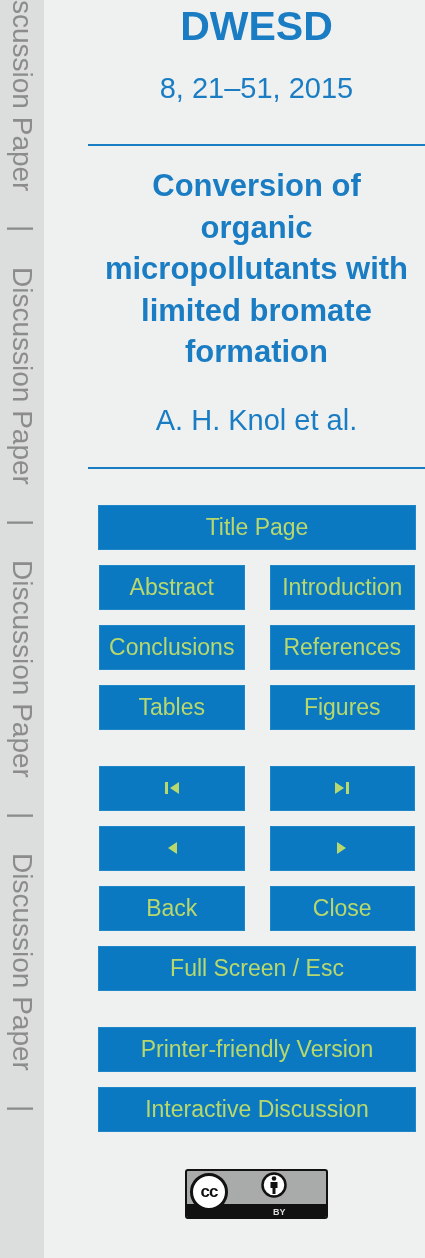 Image resolution: width=425 pixels, height=1258 pixels. Describe the element at coordinates (279, 1212) in the screenshot. I see `license-label: BY` at that location.